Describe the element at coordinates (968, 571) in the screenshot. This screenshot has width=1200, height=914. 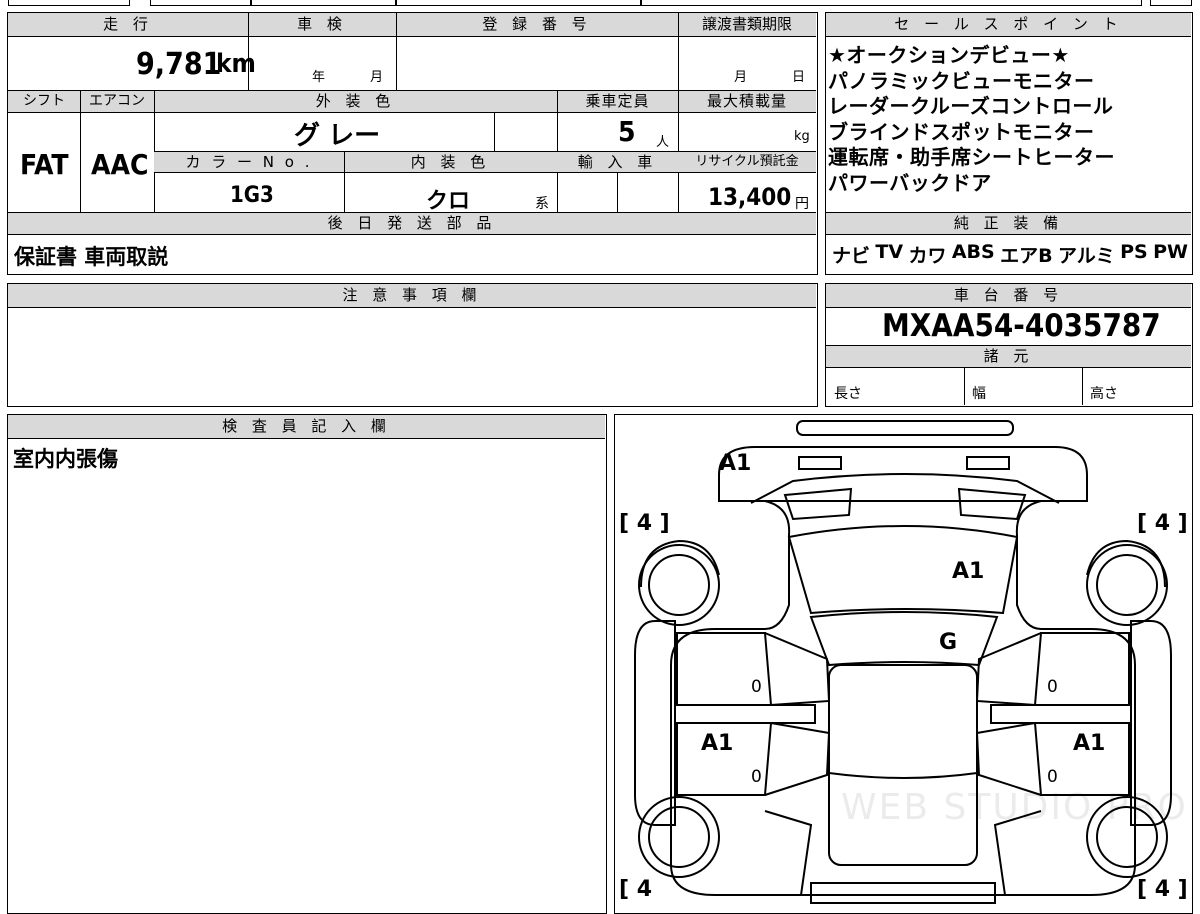
I see `damage-label-hood: A1` at that location.